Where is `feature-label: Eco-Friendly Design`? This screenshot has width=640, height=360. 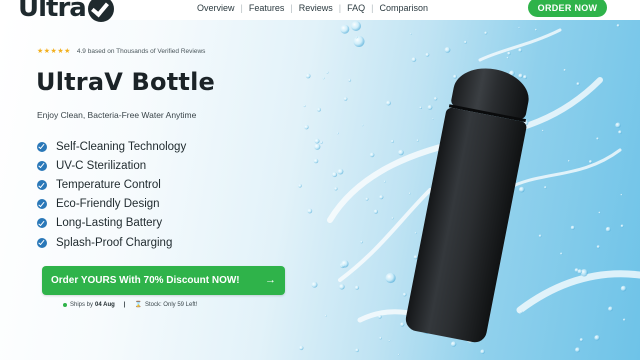
feature-label: Eco-Friendly Design is located at coordinates (108, 204).